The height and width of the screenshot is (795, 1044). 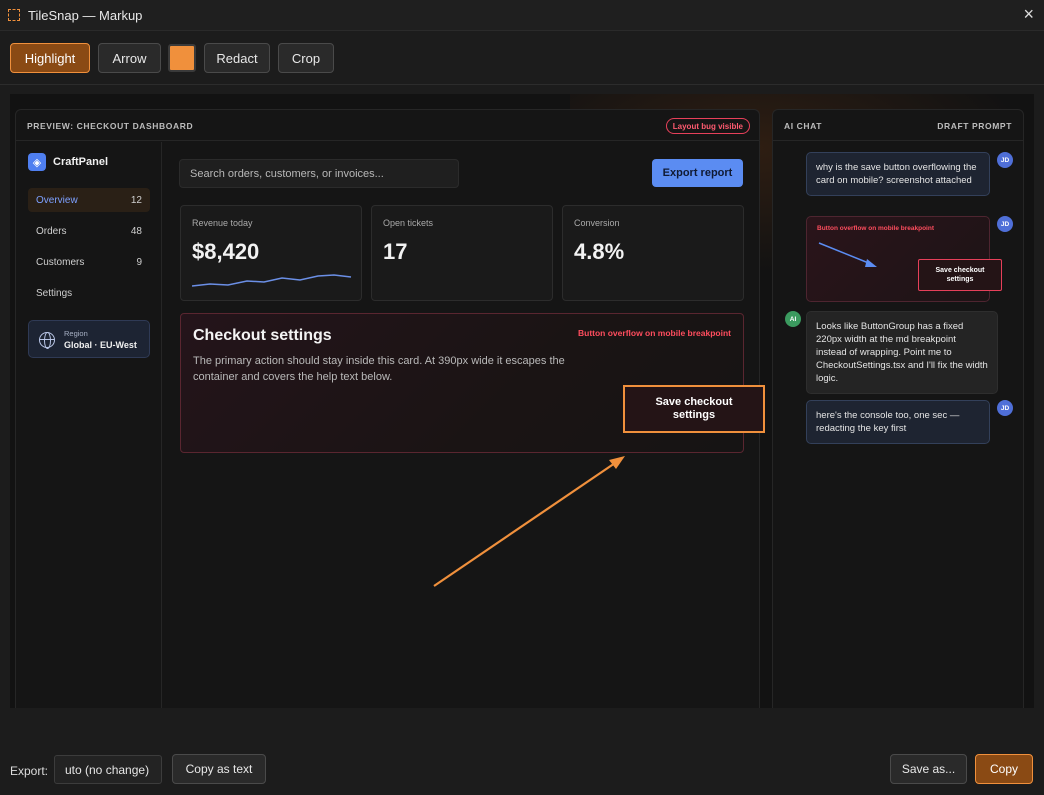 I want to click on color-swatch, so click(x=182, y=58).